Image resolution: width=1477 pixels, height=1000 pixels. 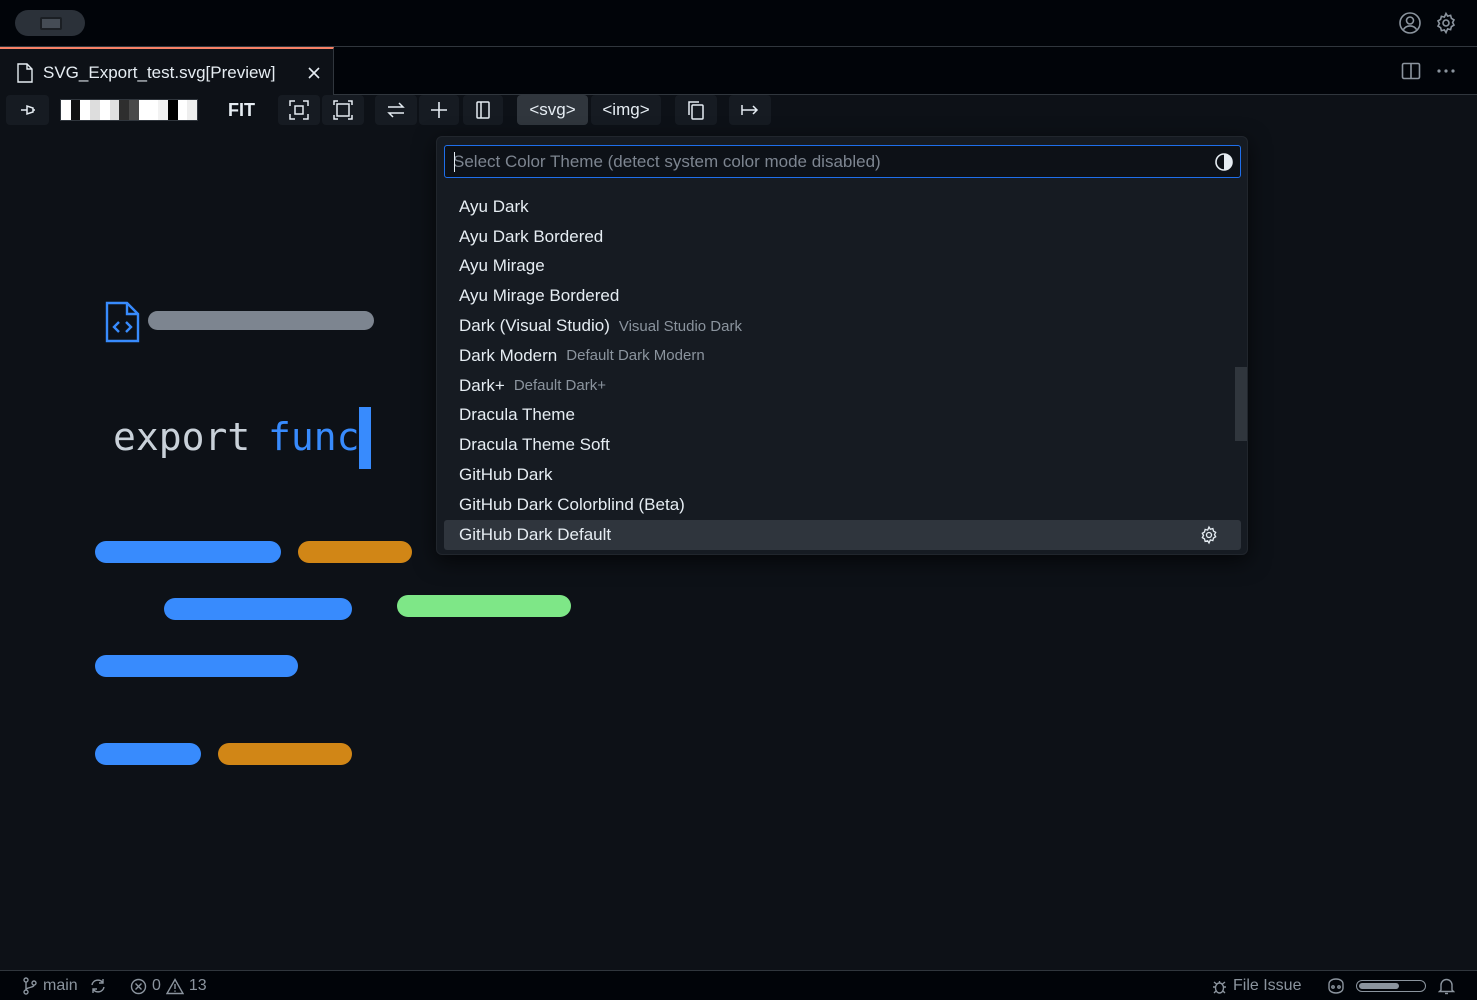 I want to click on theme-search-input, so click(x=828, y=161).